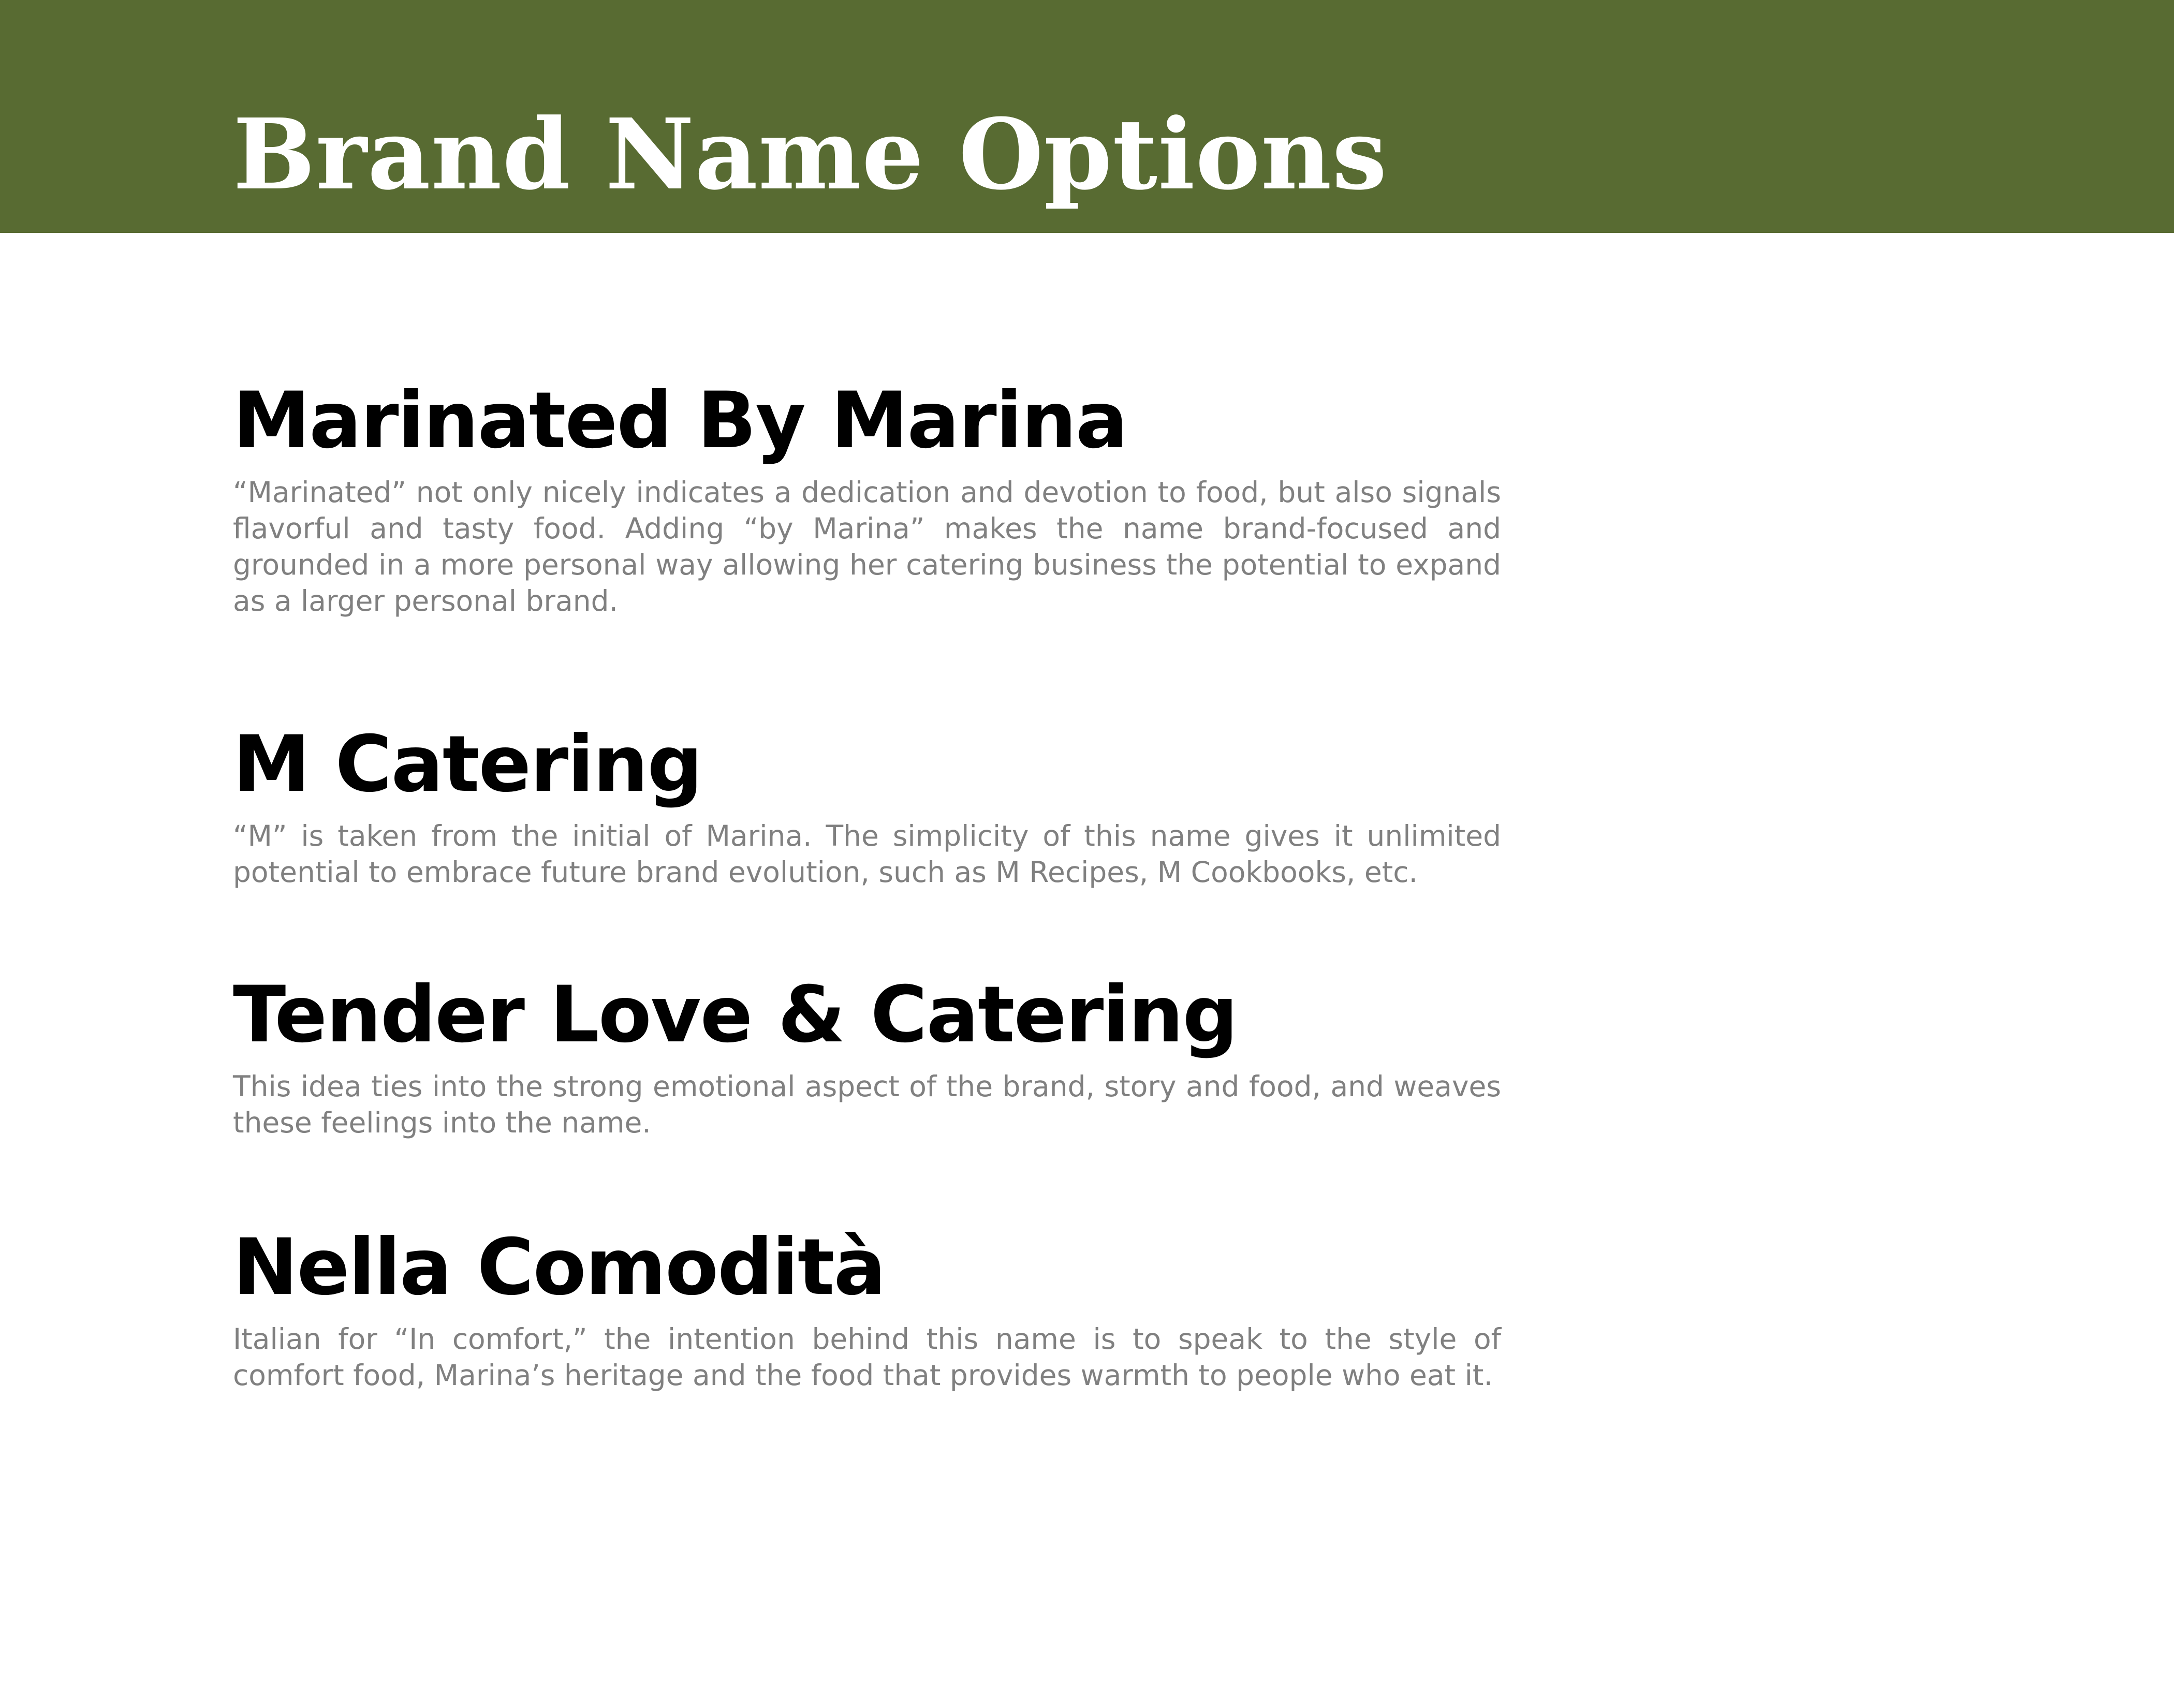 This screenshot has height=1708, width=2174. I want to click on page-title: Brand Name Options, so click(810, 154).